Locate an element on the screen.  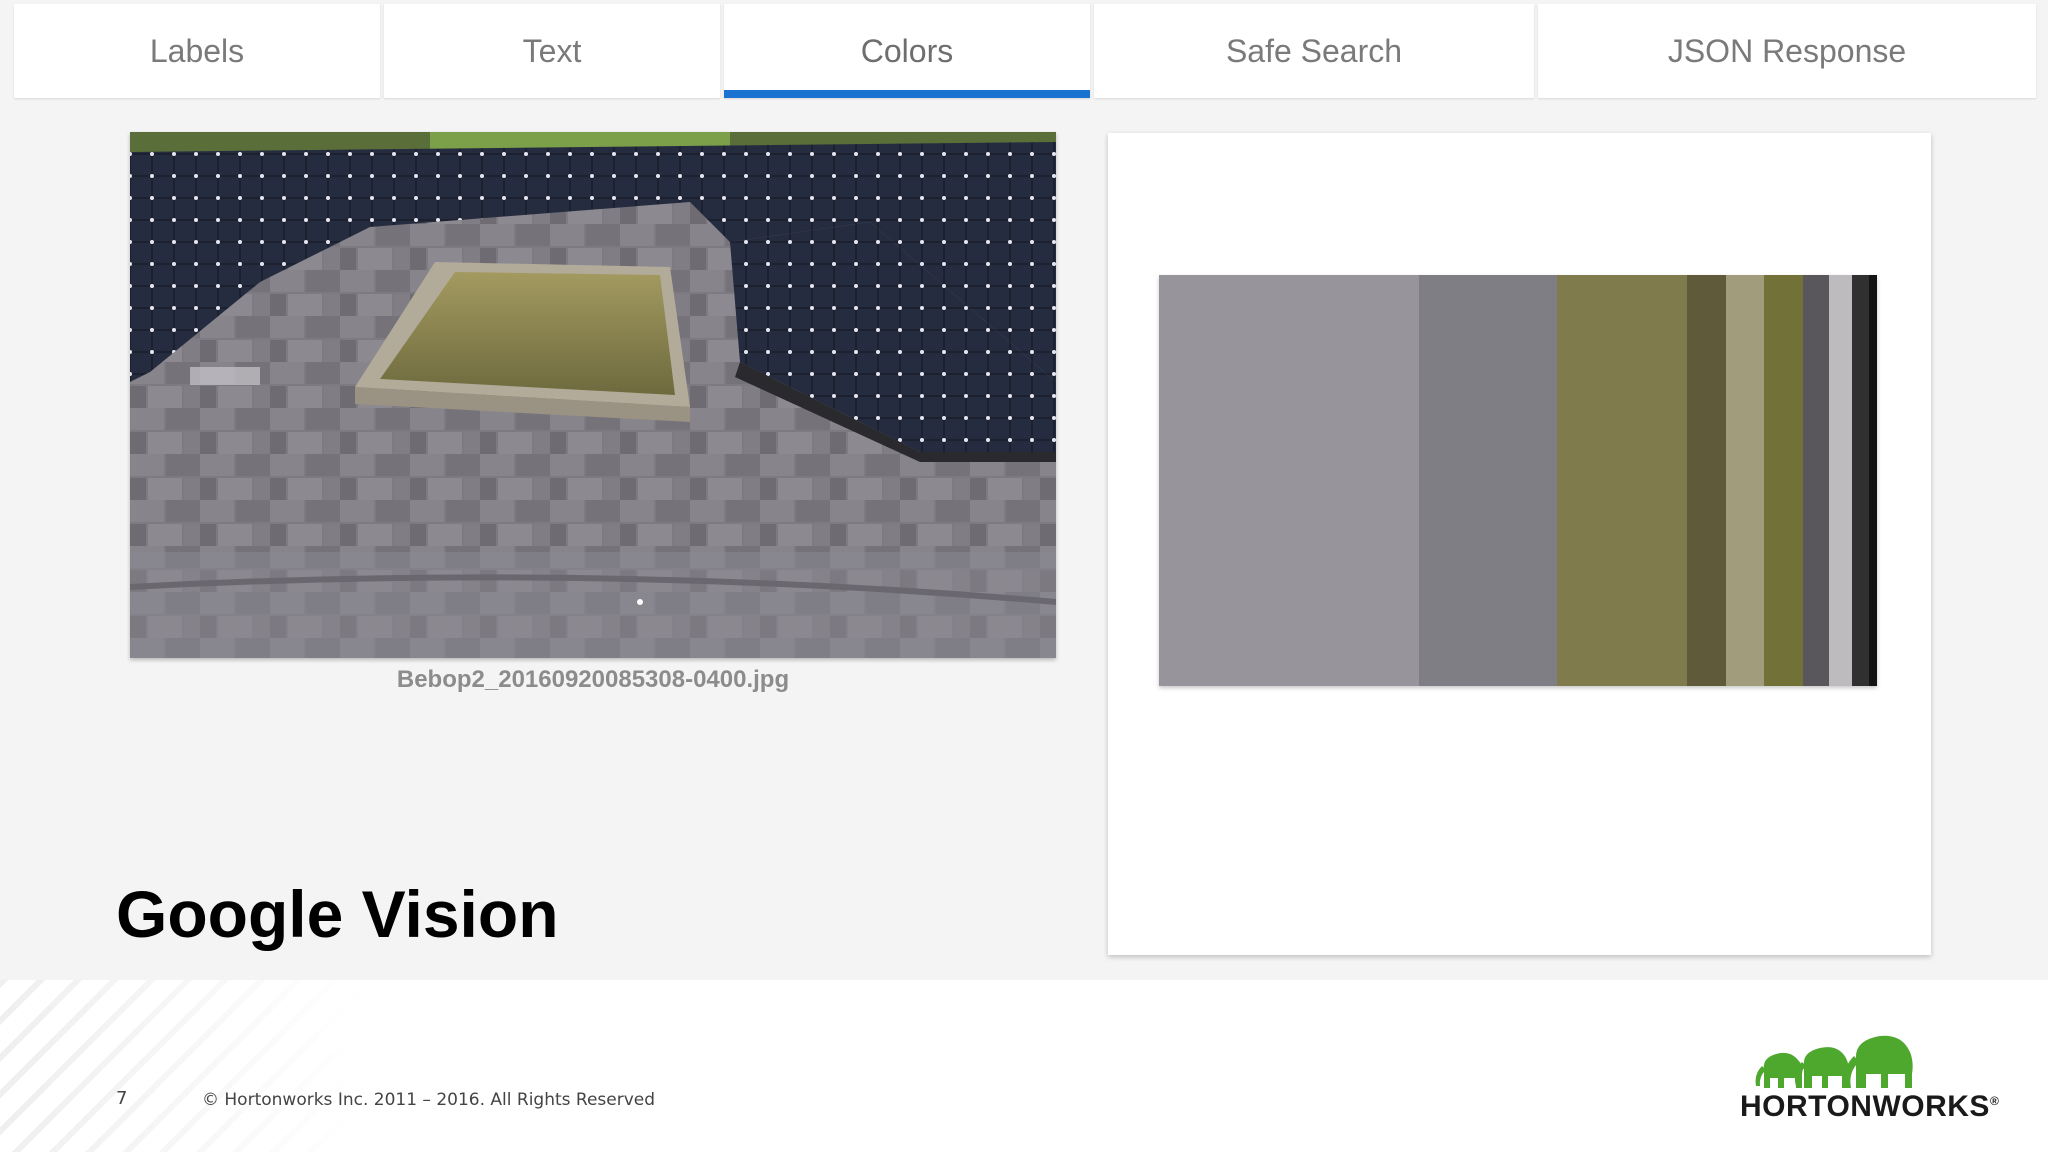
tab-safe-search: Safe Search is located at coordinates (1314, 51).